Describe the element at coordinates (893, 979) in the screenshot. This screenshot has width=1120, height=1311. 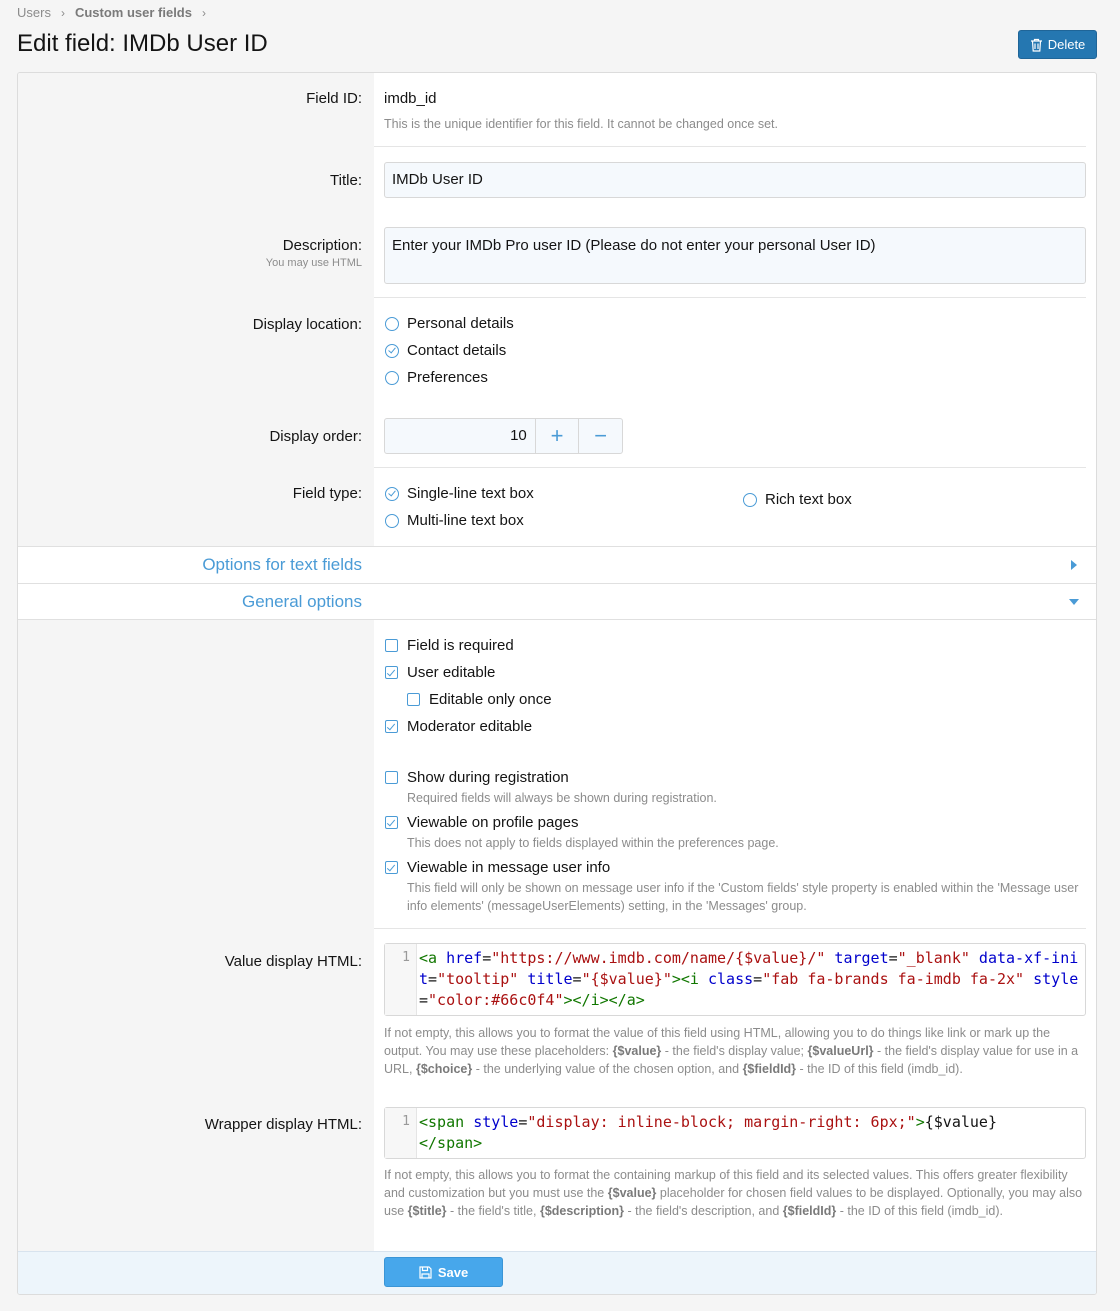
I see `code-token: "fab fa-brands fa-imdb fa-2x"` at that location.